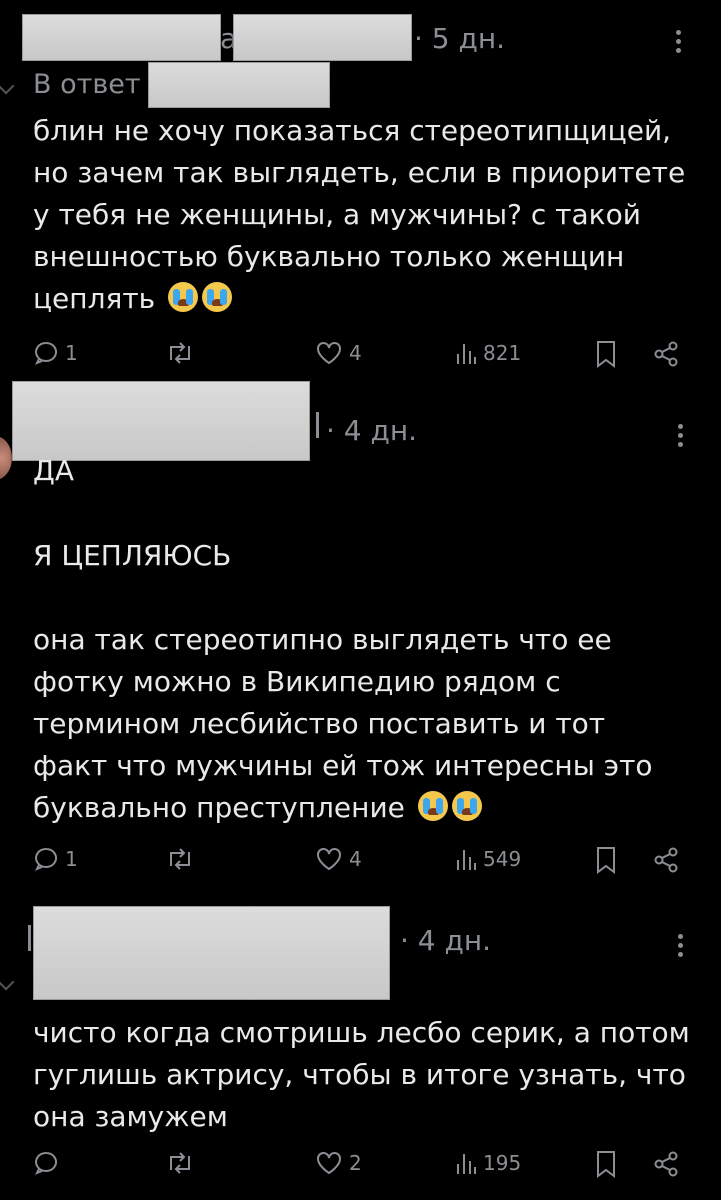  Describe the element at coordinates (94, 298) in the screenshot. I see `post-text-line: цеплять` at that location.